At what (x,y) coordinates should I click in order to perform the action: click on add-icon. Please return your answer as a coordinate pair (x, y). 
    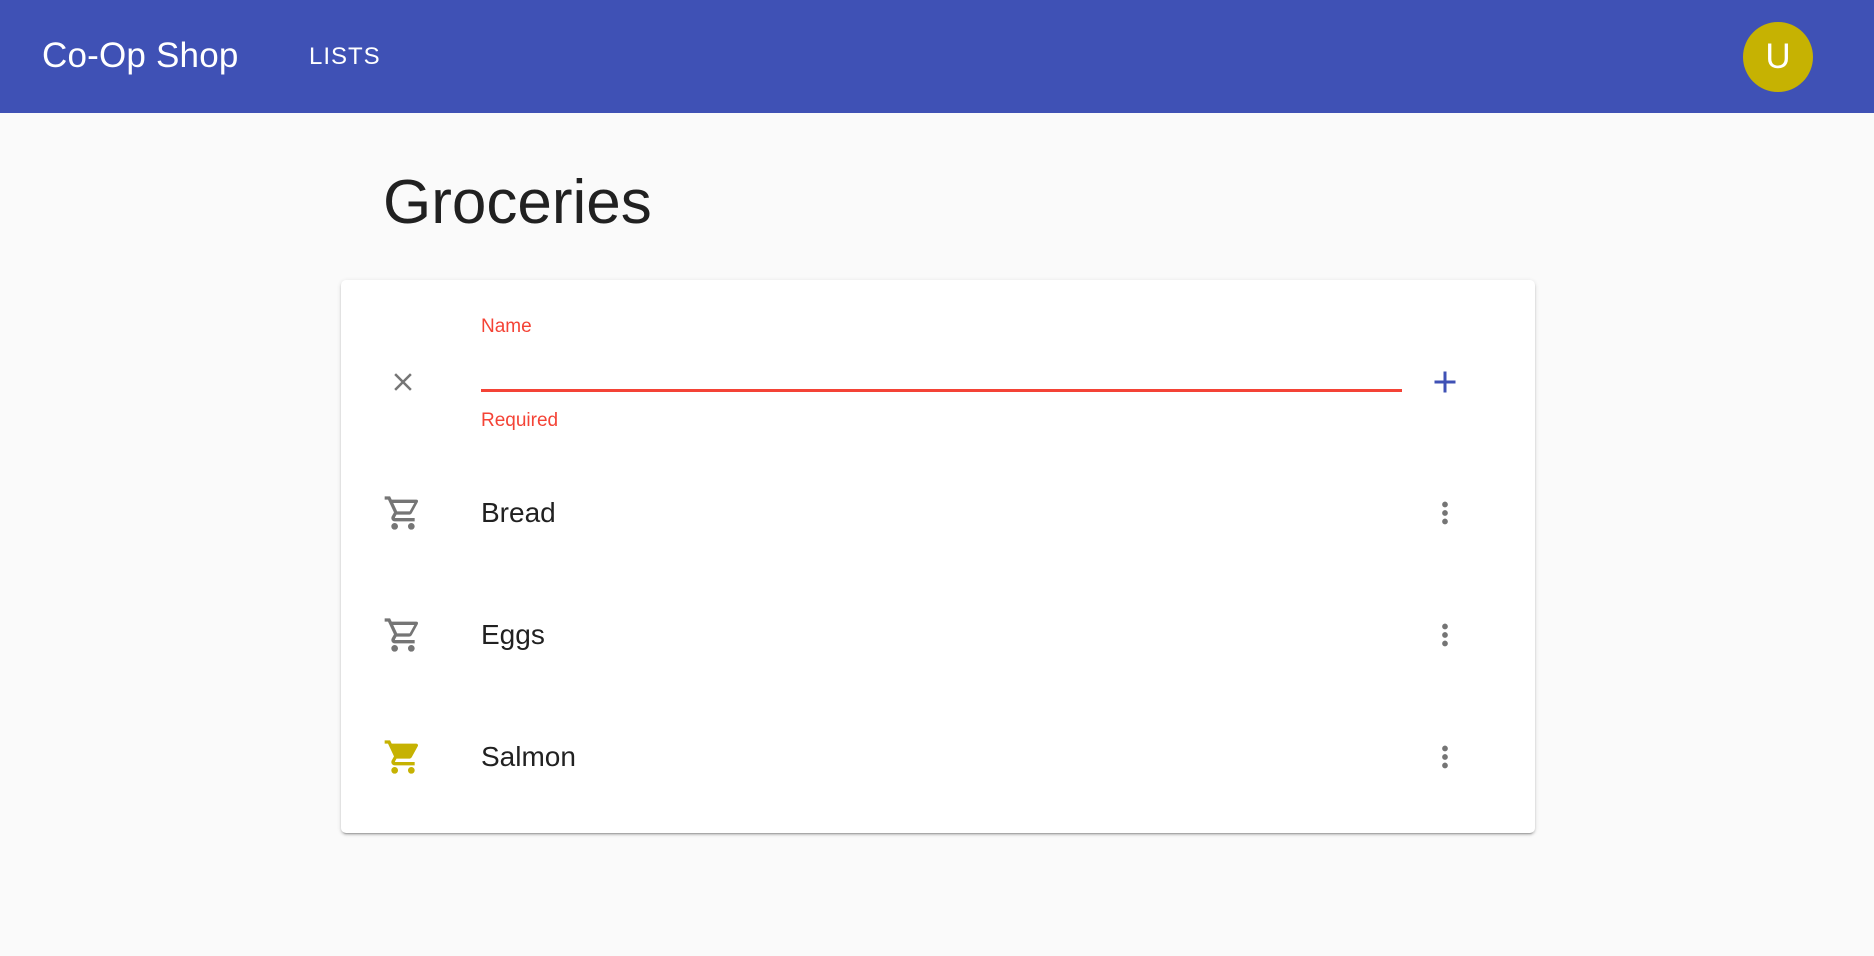
    Looking at the image, I should click on (1445, 382).